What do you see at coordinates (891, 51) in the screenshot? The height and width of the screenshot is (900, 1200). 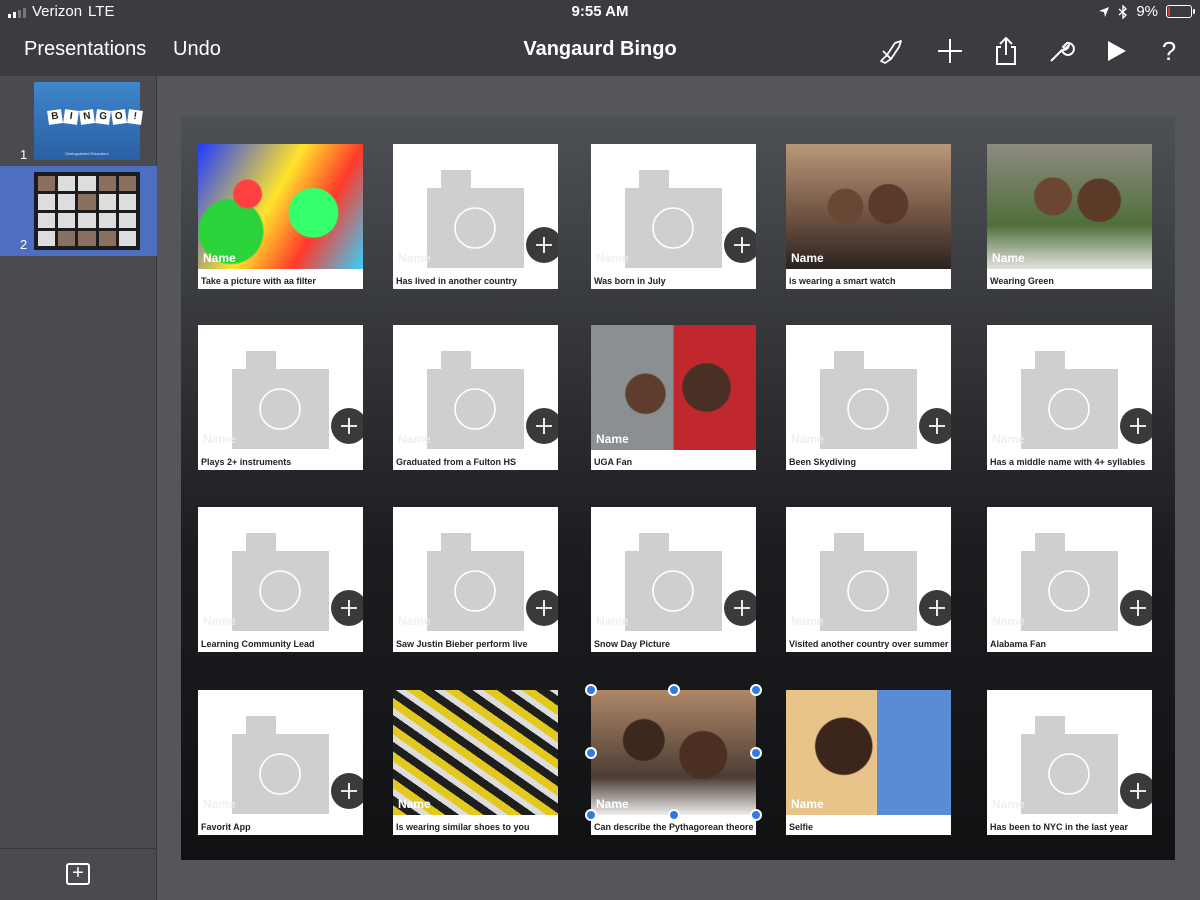 I see `paintbrush-icon` at bounding box center [891, 51].